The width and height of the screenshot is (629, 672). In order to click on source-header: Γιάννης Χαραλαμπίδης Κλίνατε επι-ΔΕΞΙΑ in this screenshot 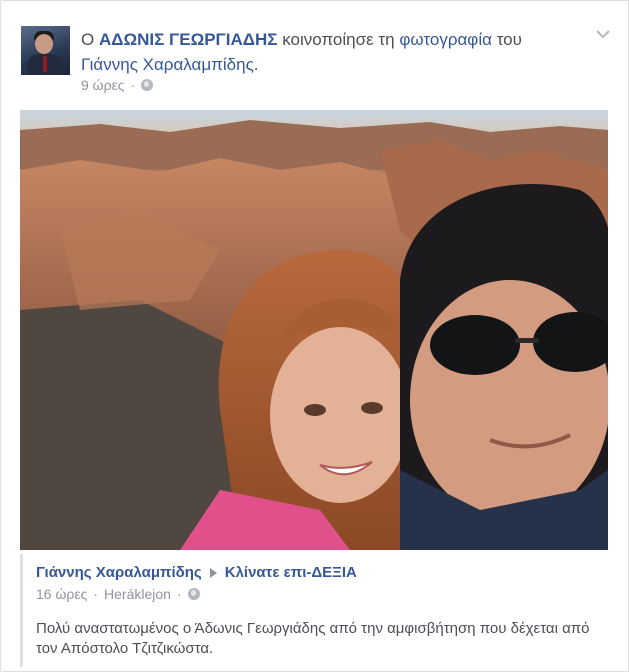, I will do `click(196, 572)`.